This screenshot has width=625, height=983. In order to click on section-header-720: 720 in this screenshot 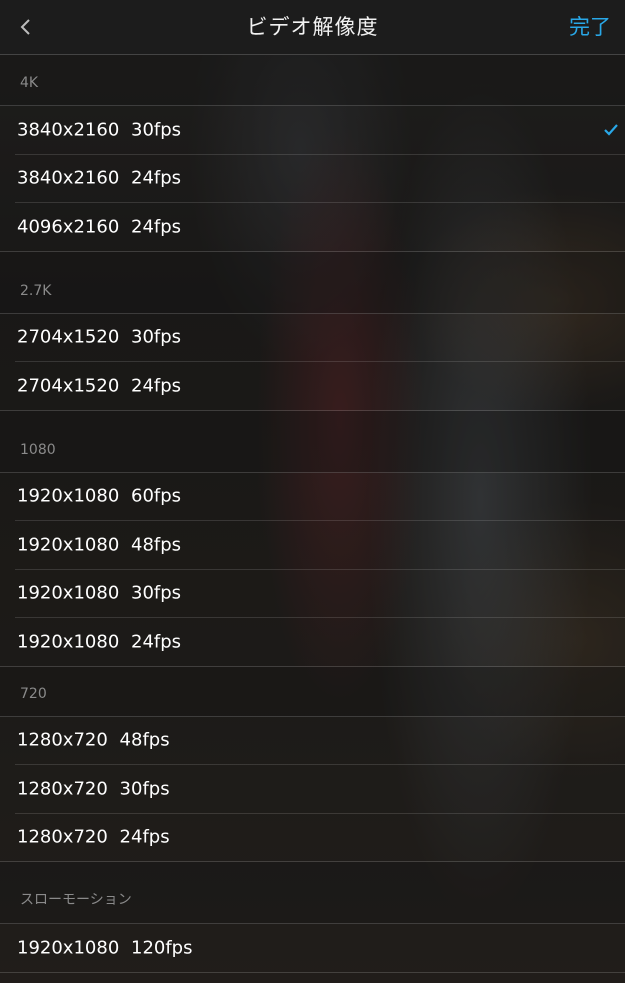, I will do `click(312, 691)`.